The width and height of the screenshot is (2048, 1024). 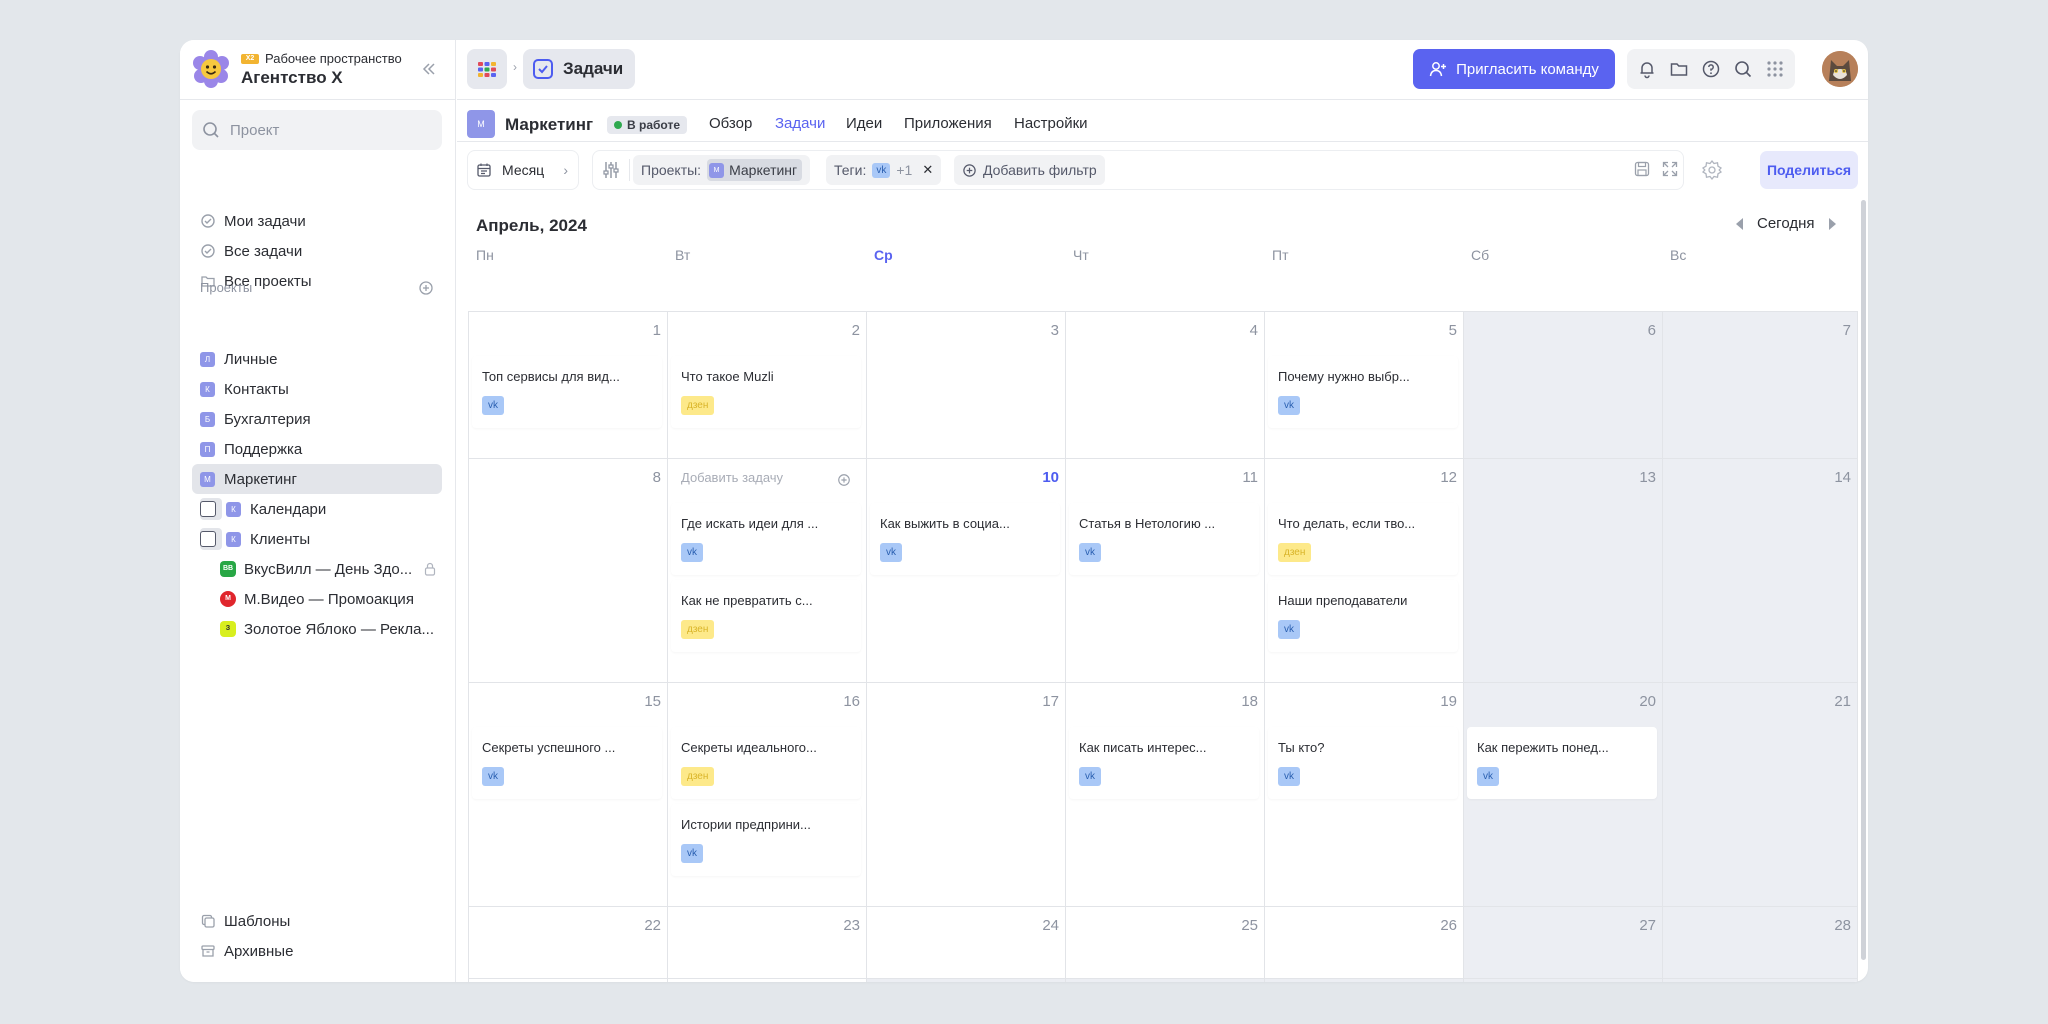 What do you see at coordinates (1363, 539) in the screenshot?
I see `task-card: Что делать, если тво... дзен` at bounding box center [1363, 539].